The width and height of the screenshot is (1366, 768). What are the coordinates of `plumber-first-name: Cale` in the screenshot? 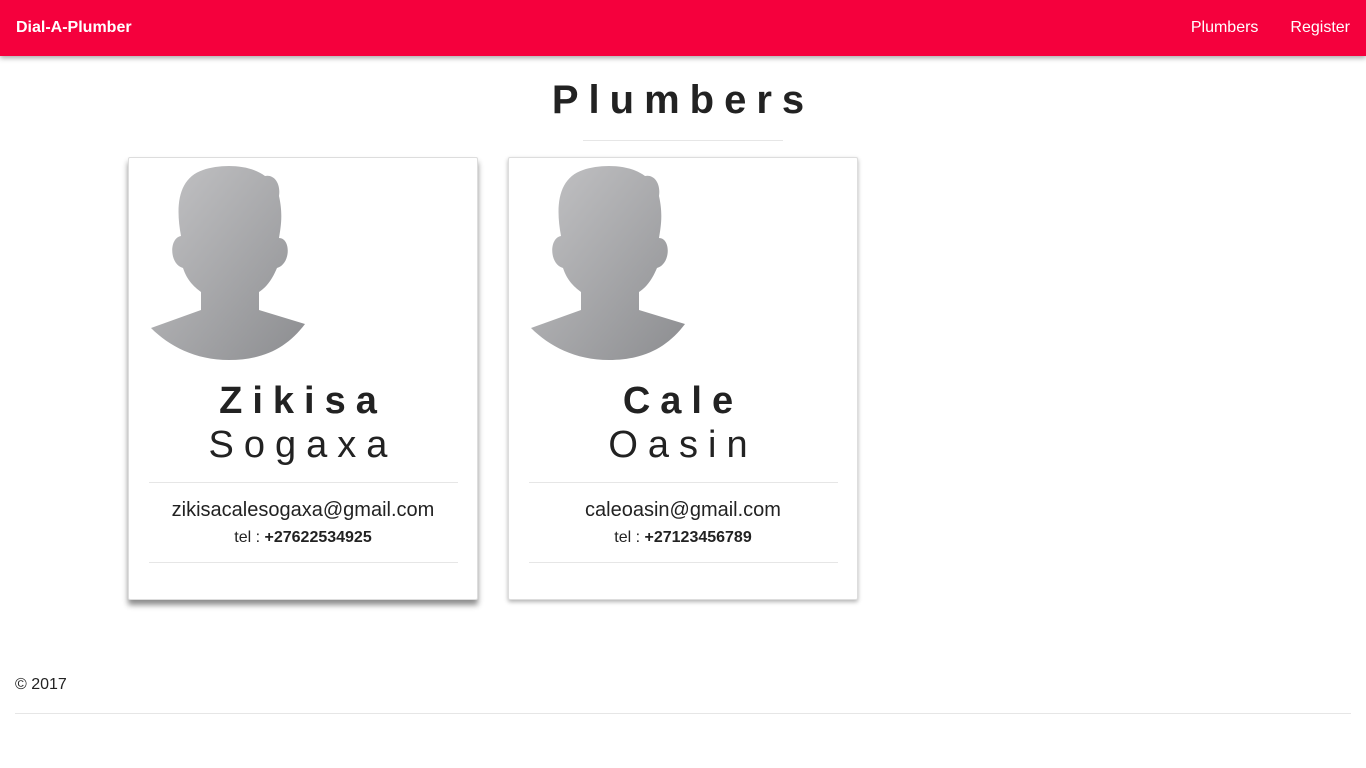 It's located at (683, 401).